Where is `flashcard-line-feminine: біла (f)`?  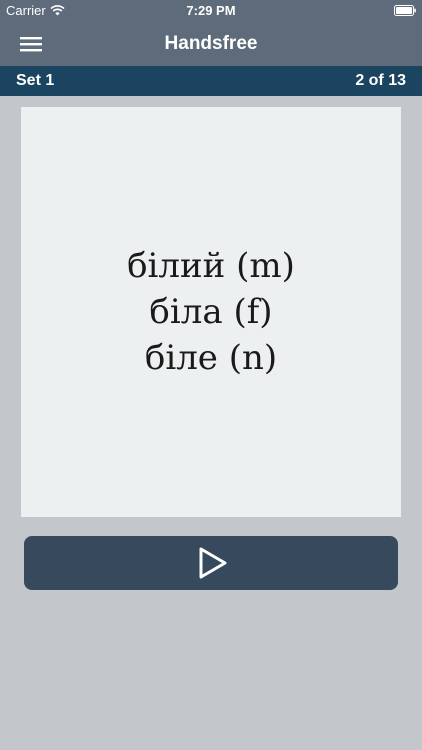
flashcard-line-feminine: біла (f) is located at coordinates (211, 312).